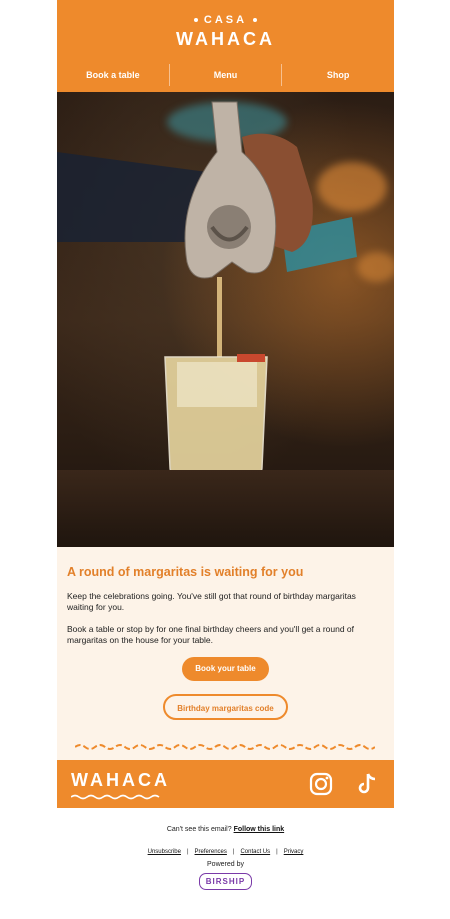 The height and width of the screenshot is (919, 450). I want to click on birship-logo: BIRSHIP, so click(225, 881).